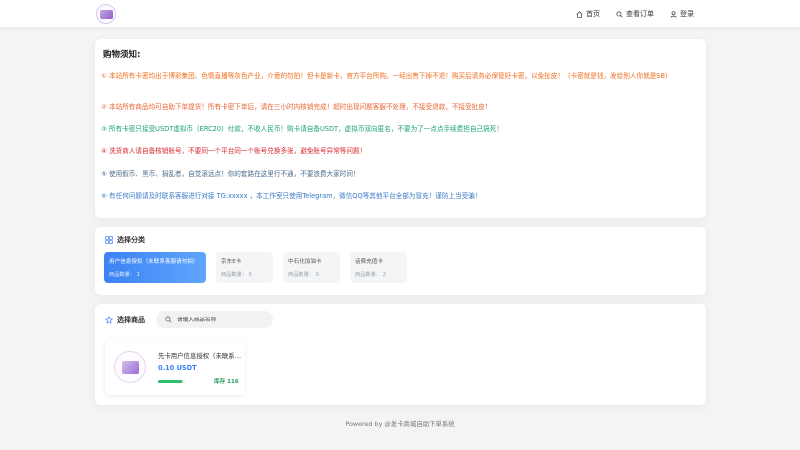 Image resolution: width=800 pixels, height=450 pixels. I want to click on user-icon, so click(673, 14).